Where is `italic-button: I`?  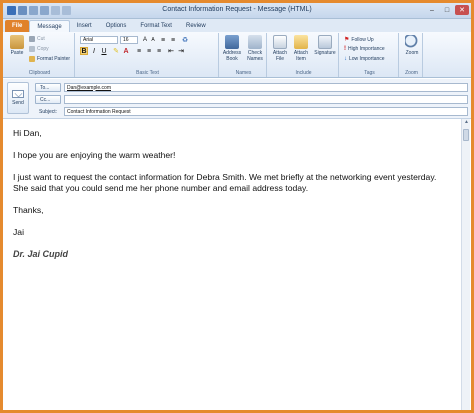
italic-button: I is located at coordinates (94, 51).